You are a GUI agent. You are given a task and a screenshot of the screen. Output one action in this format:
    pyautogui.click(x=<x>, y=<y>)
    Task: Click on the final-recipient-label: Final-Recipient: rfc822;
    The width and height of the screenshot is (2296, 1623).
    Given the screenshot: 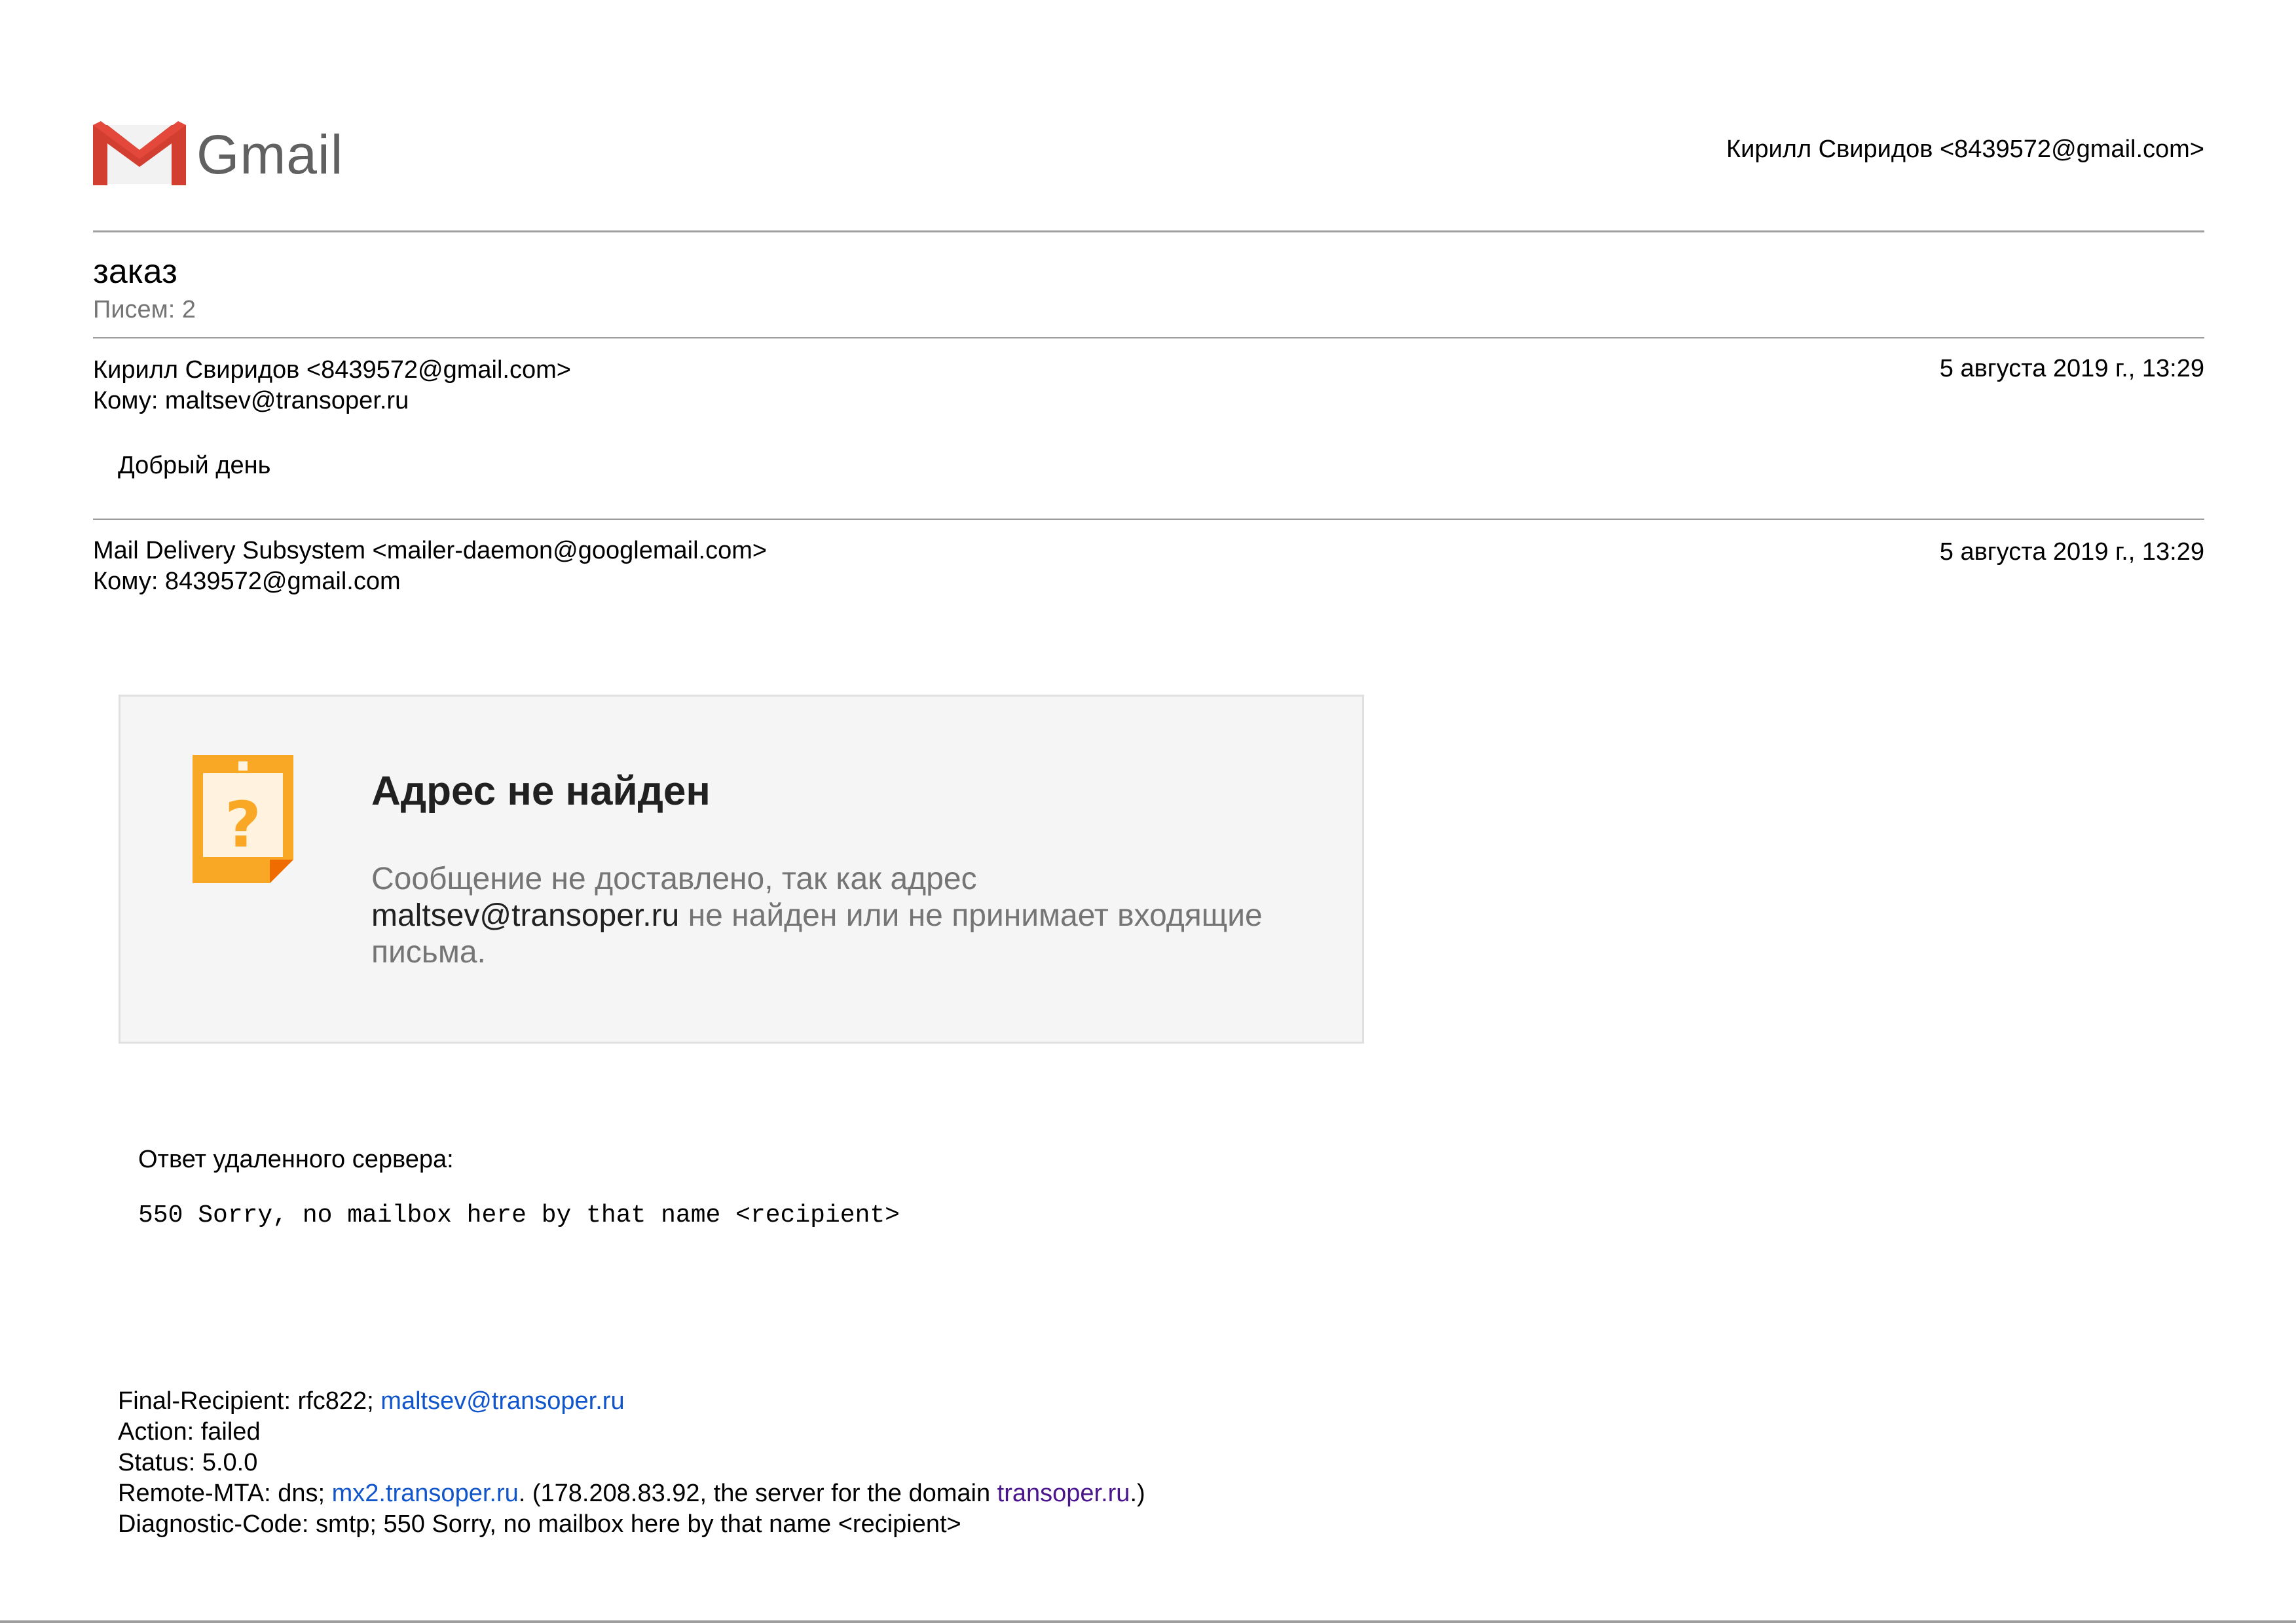 What is the action you would take?
    pyautogui.click(x=249, y=1401)
    